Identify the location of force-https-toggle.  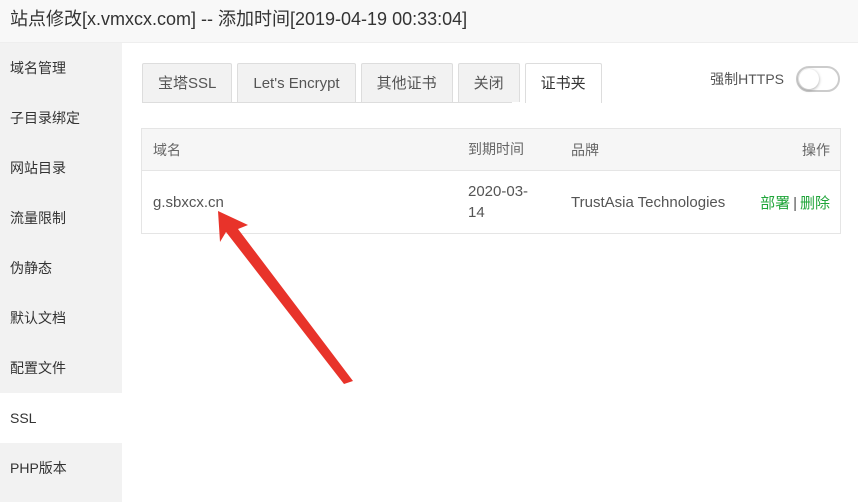
(818, 79).